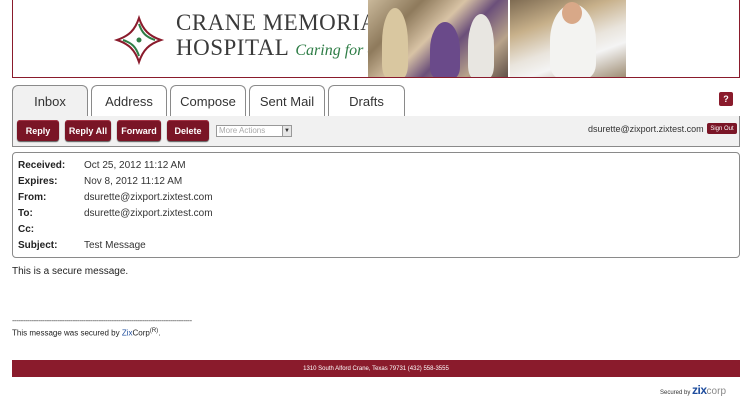 This screenshot has height=405, width=750. What do you see at coordinates (699, 390) in the screenshot?
I see `zix-logo: zix` at bounding box center [699, 390].